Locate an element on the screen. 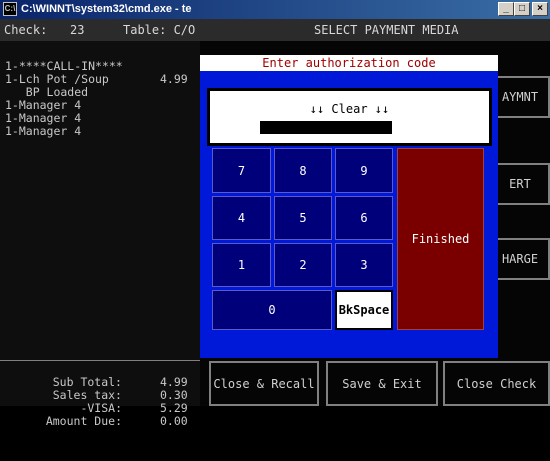 The image size is (550, 461). visa-label: -VISA: is located at coordinates (101, 408).